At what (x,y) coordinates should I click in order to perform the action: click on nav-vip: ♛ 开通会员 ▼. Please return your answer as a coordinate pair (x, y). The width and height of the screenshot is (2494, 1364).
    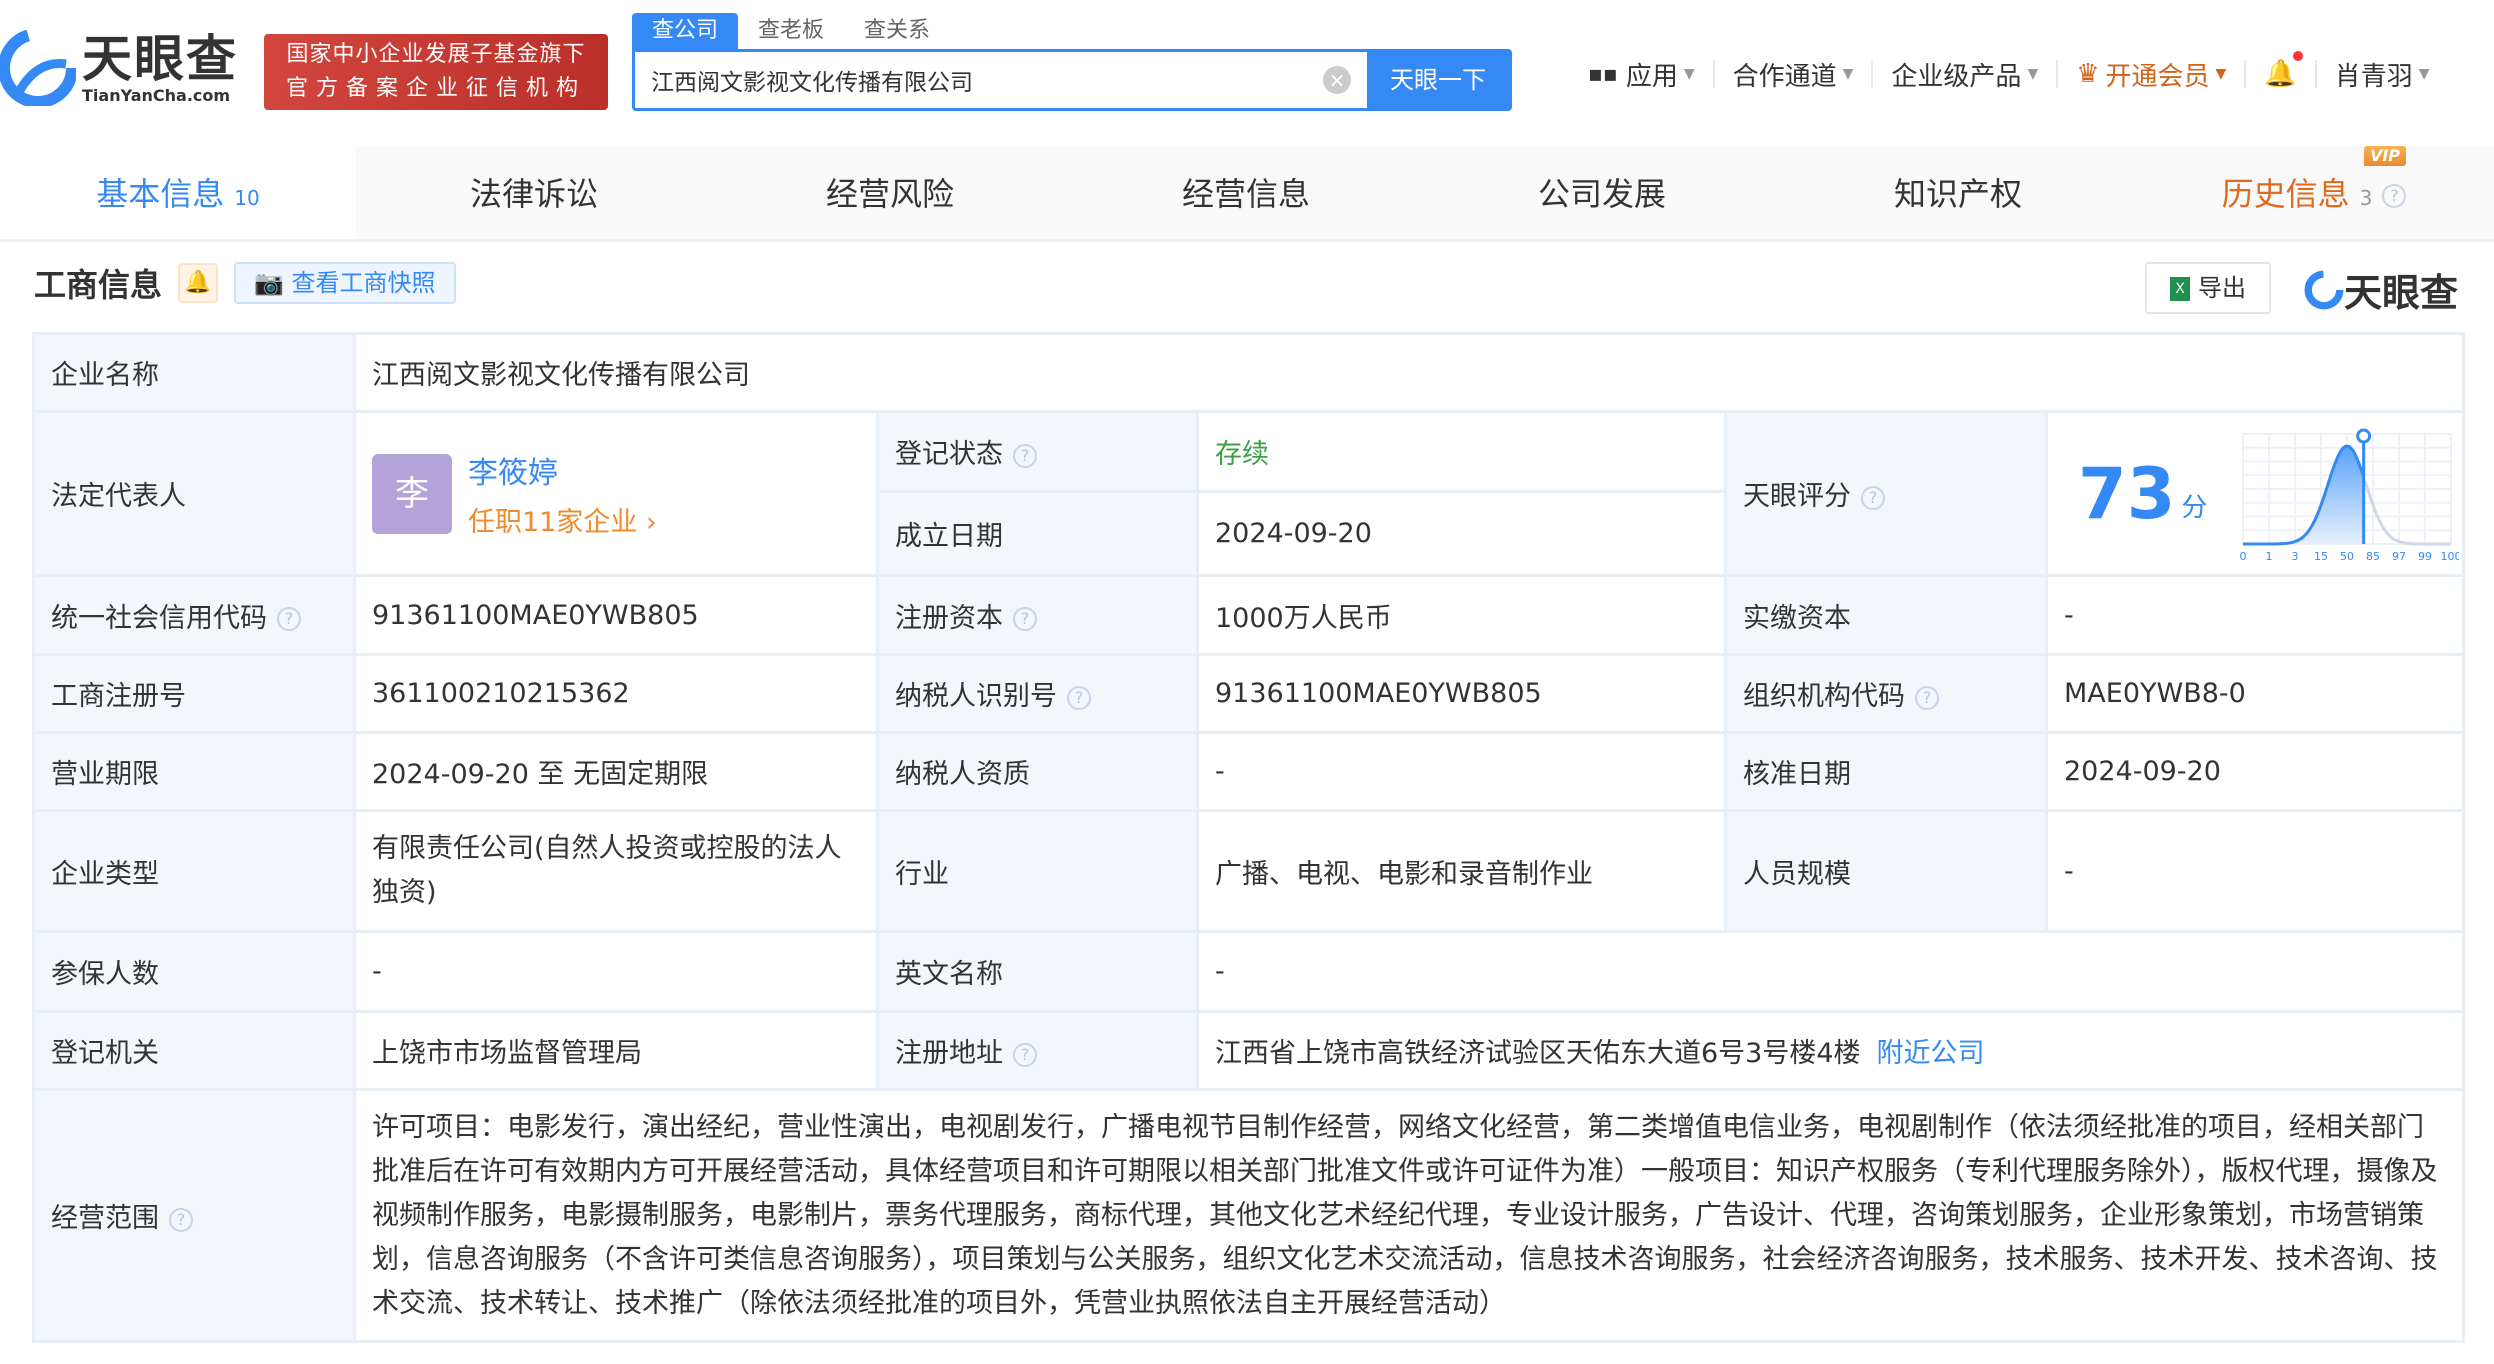
    Looking at the image, I should click on (2152, 75).